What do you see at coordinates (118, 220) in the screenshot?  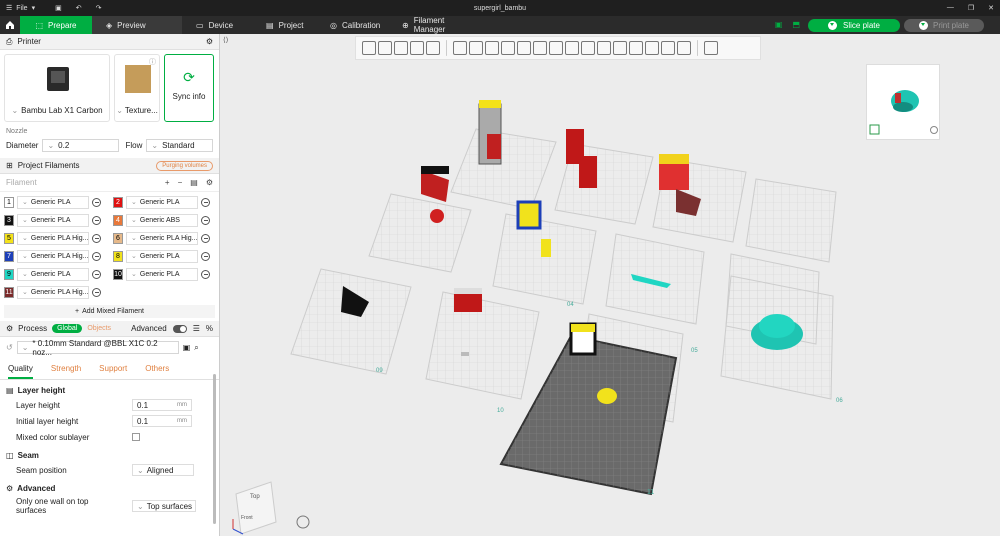 I see `filament-color-swatch: 4` at bounding box center [118, 220].